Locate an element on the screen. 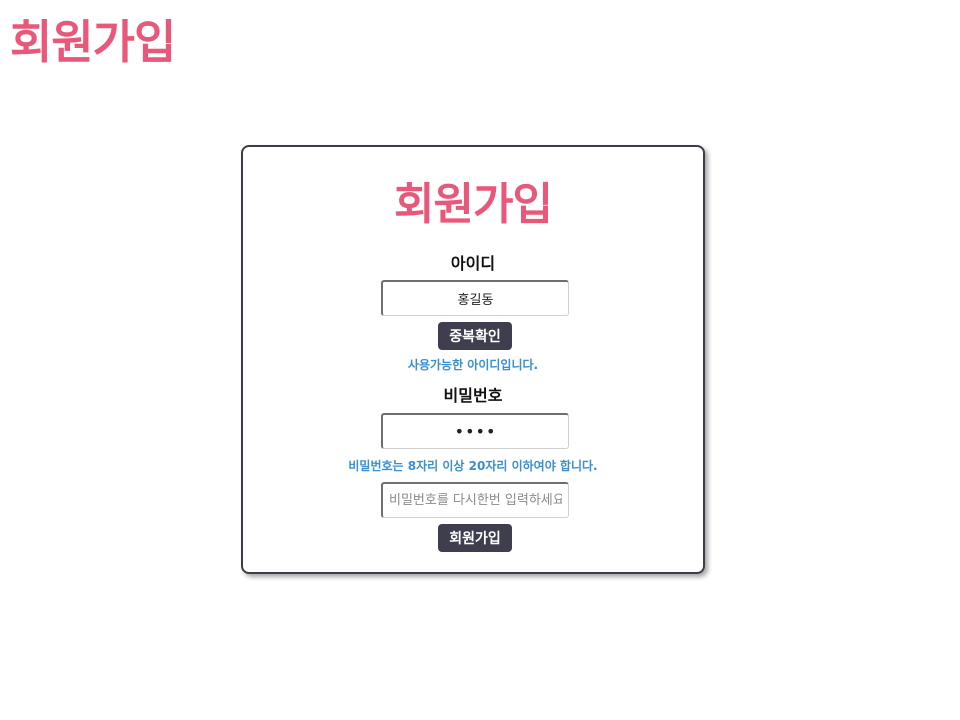 The width and height of the screenshot is (960, 720). password-confirm-input is located at coordinates (475, 500).